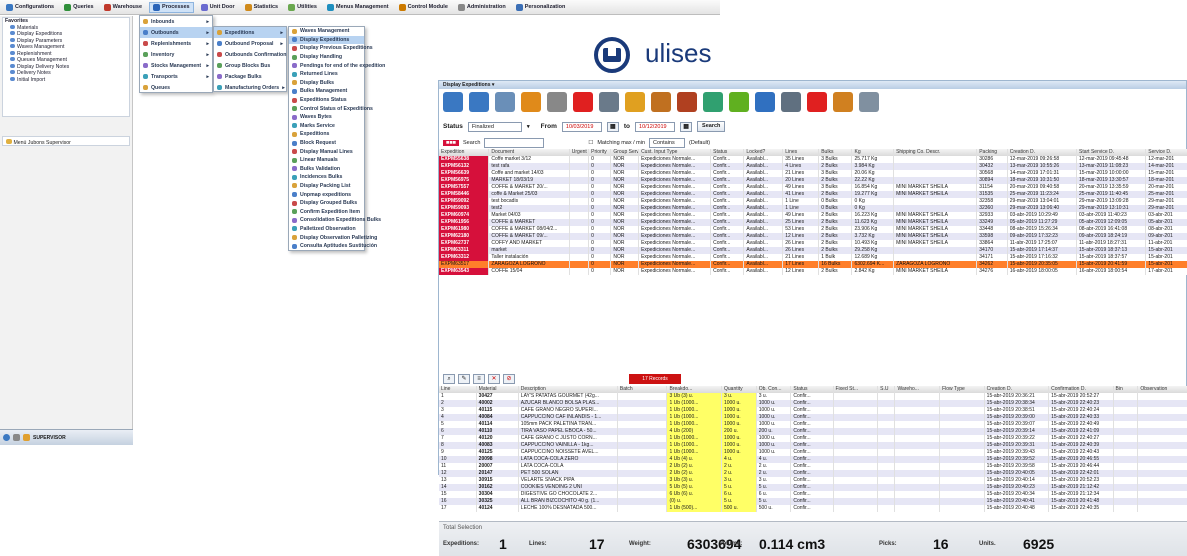  Describe the element at coordinates (635, 102) in the screenshot. I see `key-icon` at that location.